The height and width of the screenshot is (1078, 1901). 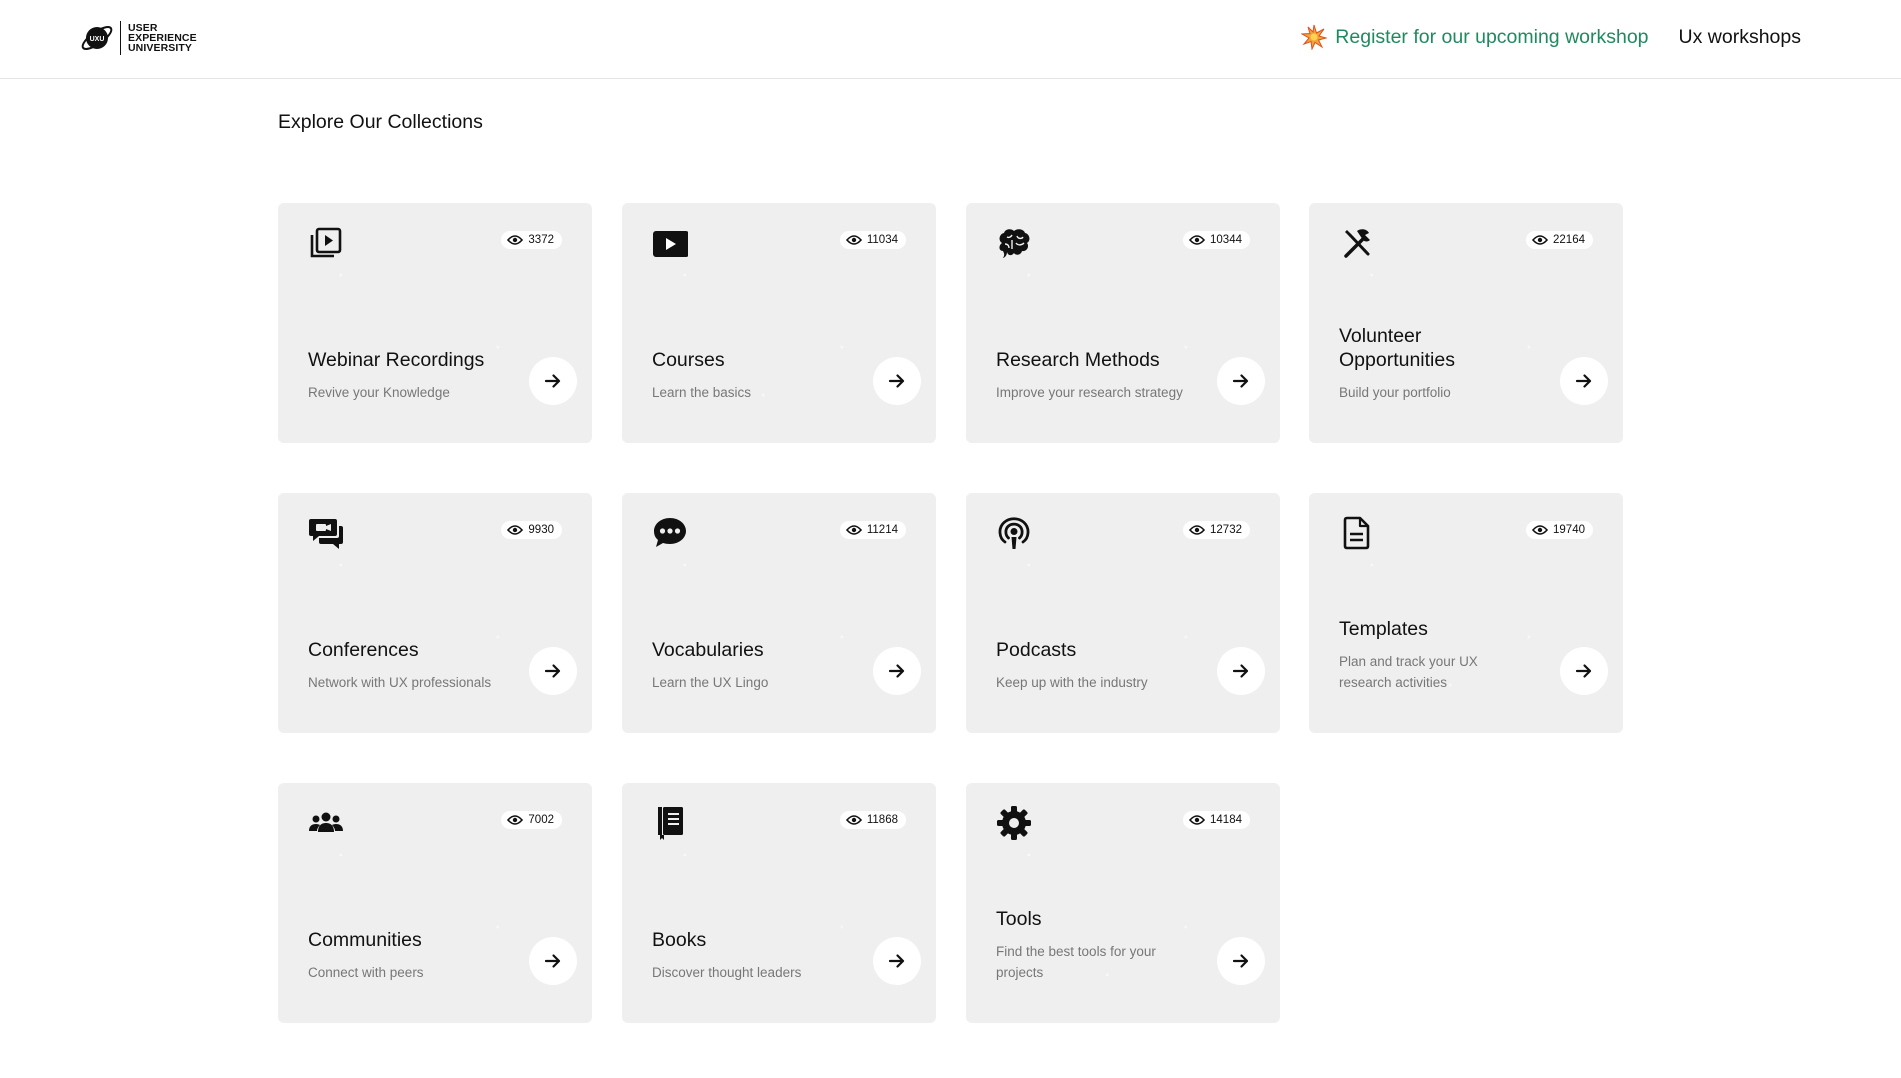 I want to click on card-subtitle: Network with UX professionals, so click(x=400, y=682).